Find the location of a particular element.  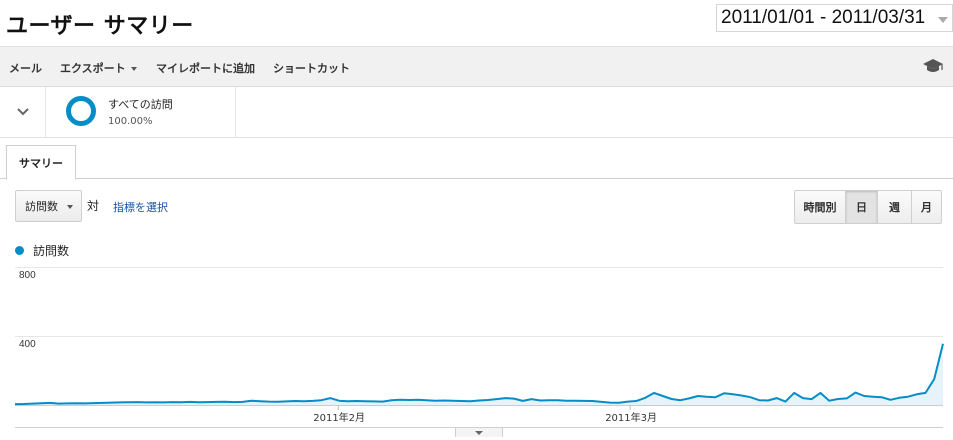

granularity-hourly-button: 時間別 is located at coordinates (820, 207).